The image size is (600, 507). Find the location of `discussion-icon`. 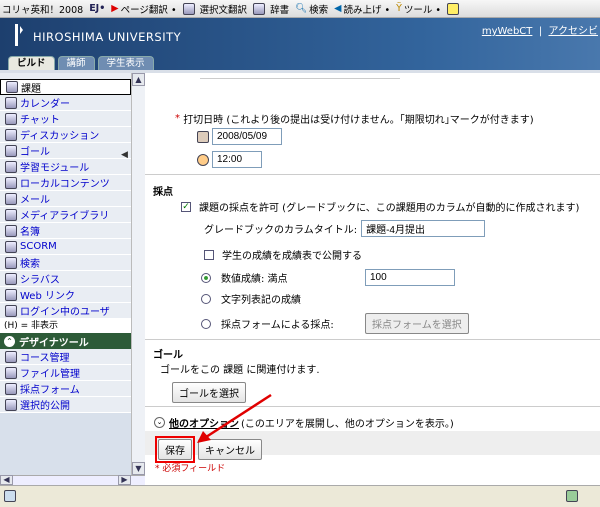

discussion-icon is located at coordinates (11, 134).